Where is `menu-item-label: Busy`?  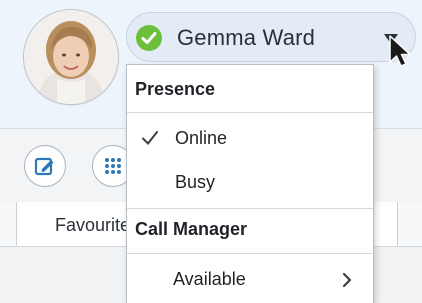 menu-item-label: Busy is located at coordinates (195, 182).